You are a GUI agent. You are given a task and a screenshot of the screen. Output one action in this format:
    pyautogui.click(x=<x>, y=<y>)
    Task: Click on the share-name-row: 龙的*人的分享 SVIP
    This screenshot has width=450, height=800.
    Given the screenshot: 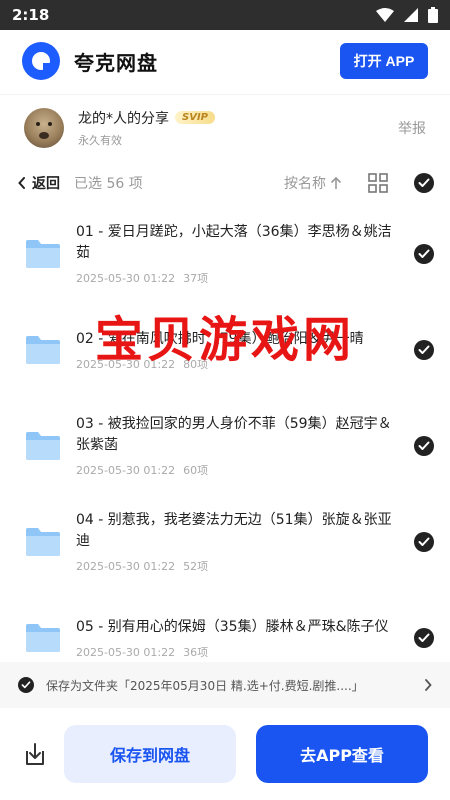 What is the action you would take?
    pyautogui.click(x=146, y=118)
    